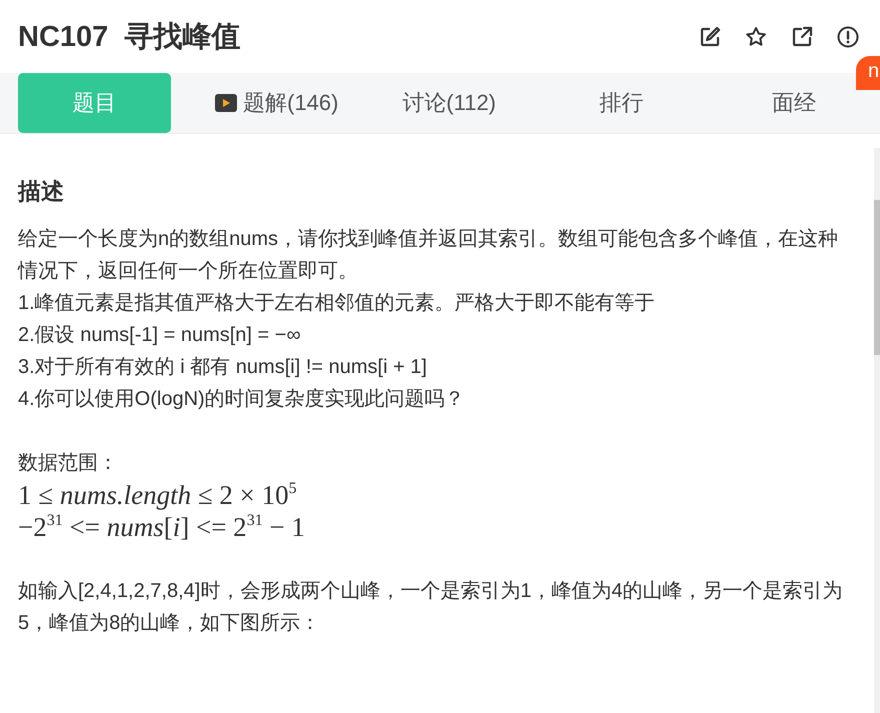  What do you see at coordinates (710, 36) in the screenshot?
I see `edit-icon` at bounding box center [710, 36].